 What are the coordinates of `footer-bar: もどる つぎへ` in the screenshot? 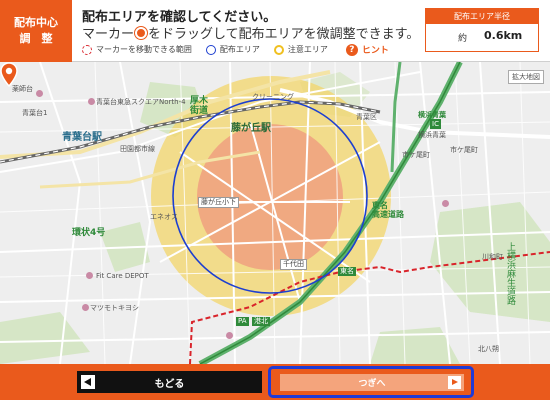 It's located at (275, 382).